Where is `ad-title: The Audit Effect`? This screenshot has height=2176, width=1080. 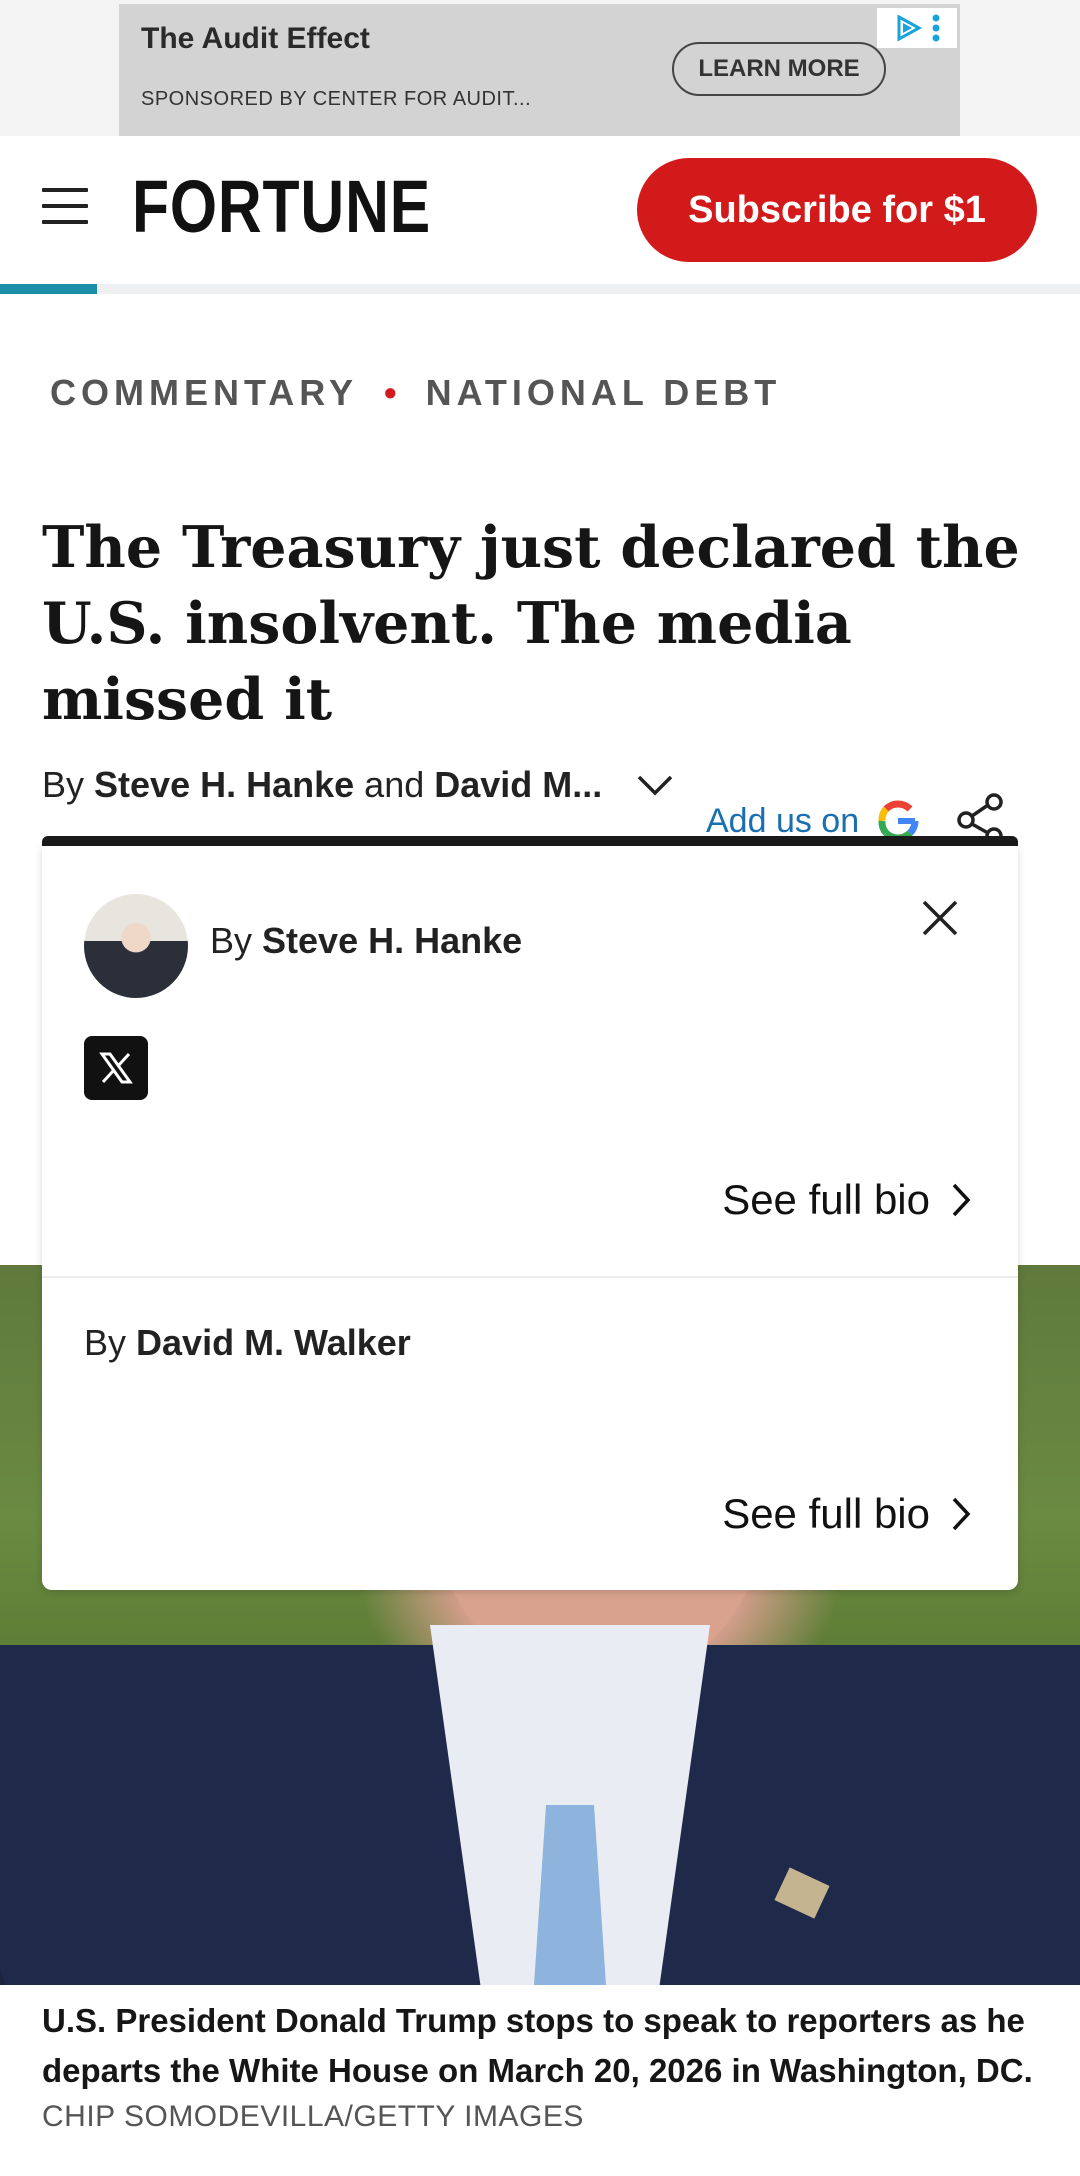
ad-title: The Audit Effect is located at coordinates (255, 38).